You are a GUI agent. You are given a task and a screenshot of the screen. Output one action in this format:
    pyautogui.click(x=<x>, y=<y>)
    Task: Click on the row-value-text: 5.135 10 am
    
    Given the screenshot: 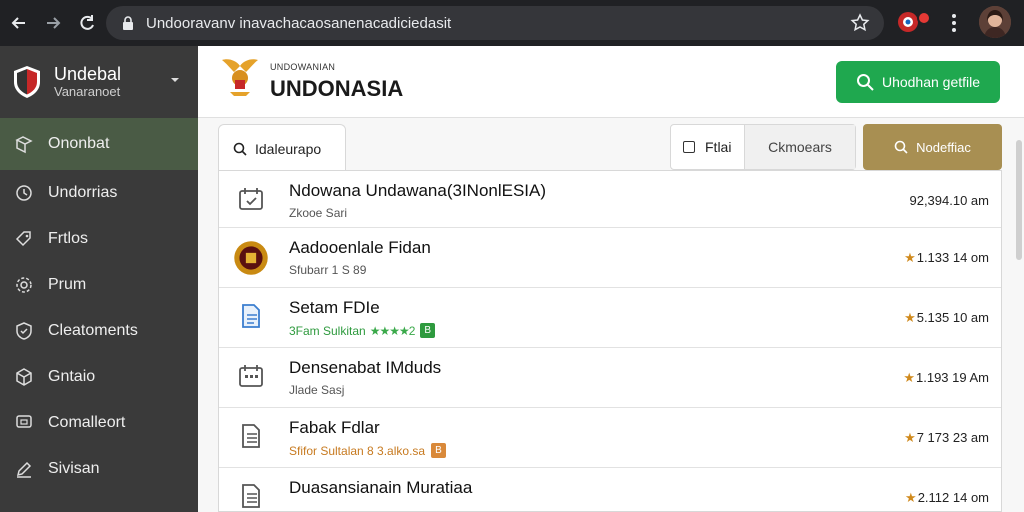 What is the action you would take?
    pyautogui.click(x=952, y=317)
    